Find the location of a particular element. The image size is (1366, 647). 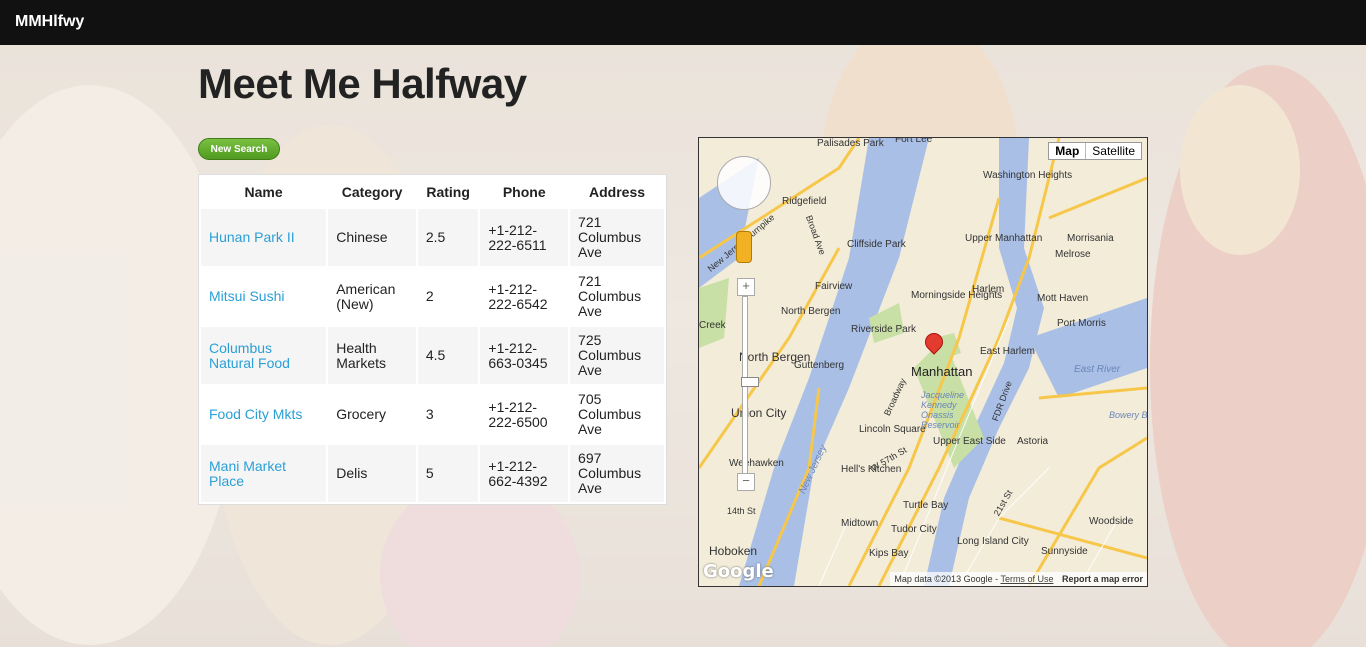

cell-phone: +1-212-222-6542 is located at coordinates (524, 296).